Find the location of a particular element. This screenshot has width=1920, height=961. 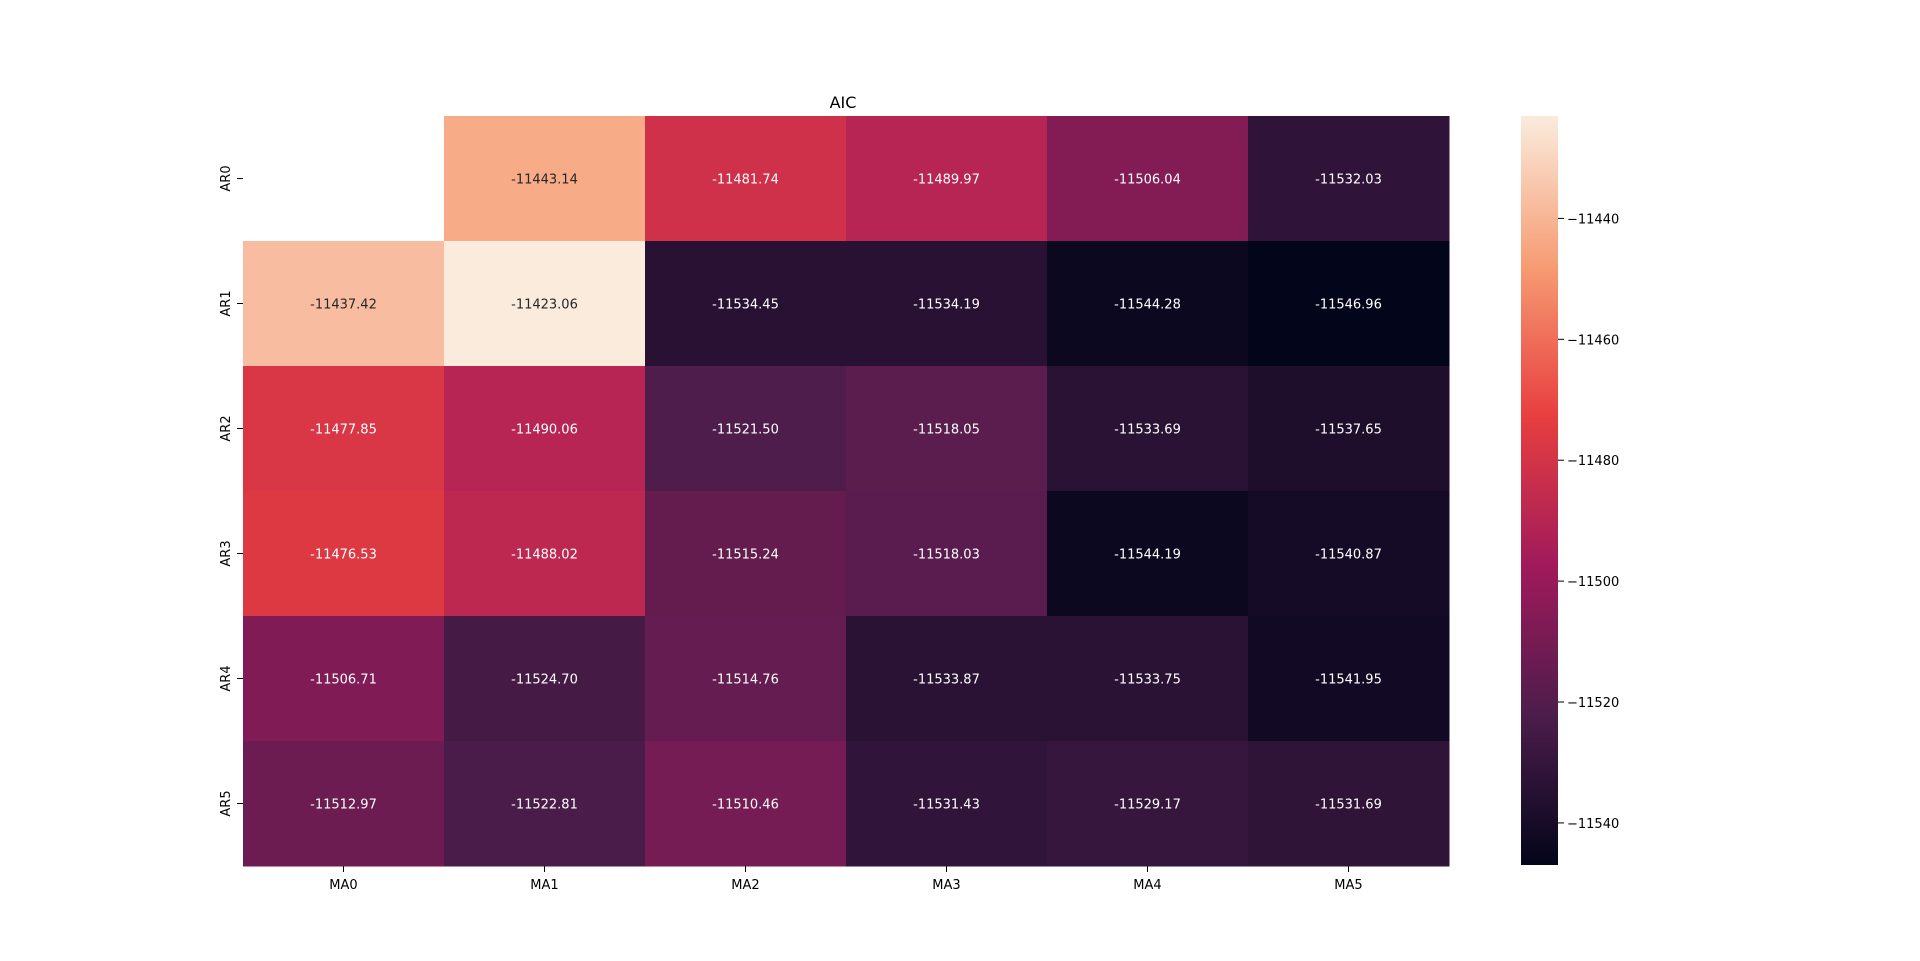

colorbar-tick-label-2: −11480 is located at coordinates (1593, 461).